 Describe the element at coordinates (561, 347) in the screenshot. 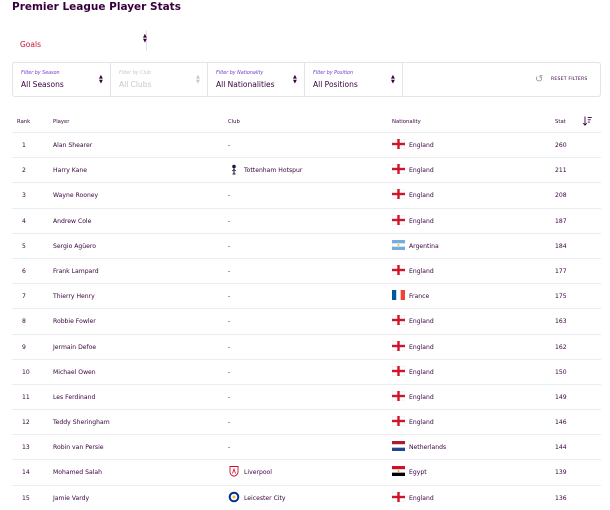

I see `stat-cell: 162` at that location.